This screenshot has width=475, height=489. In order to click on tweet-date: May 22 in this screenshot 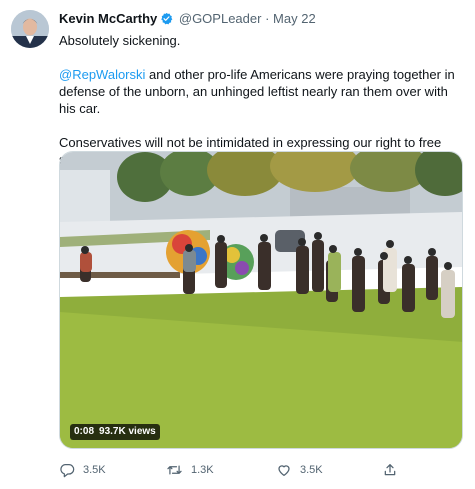, I will do `click(294, 18)`.